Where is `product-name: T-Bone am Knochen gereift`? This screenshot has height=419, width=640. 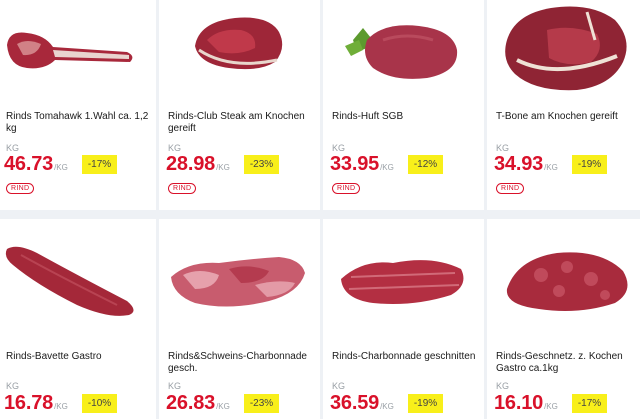 product-name: T-Bone am Knochen gereift is located at coordinates (568, 117).